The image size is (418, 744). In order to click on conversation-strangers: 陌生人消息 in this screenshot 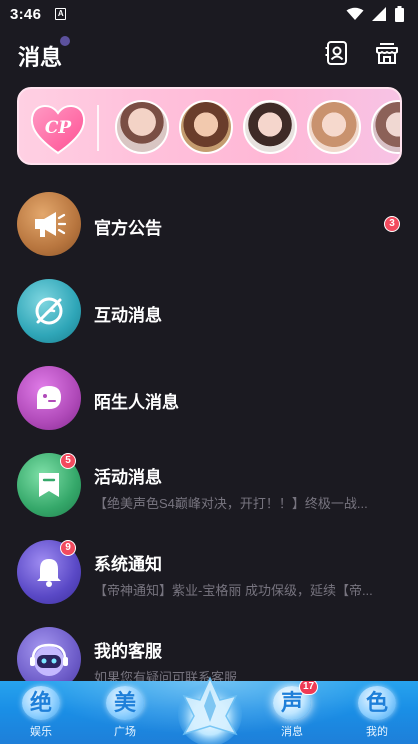, I will do `click(209, 396)`.